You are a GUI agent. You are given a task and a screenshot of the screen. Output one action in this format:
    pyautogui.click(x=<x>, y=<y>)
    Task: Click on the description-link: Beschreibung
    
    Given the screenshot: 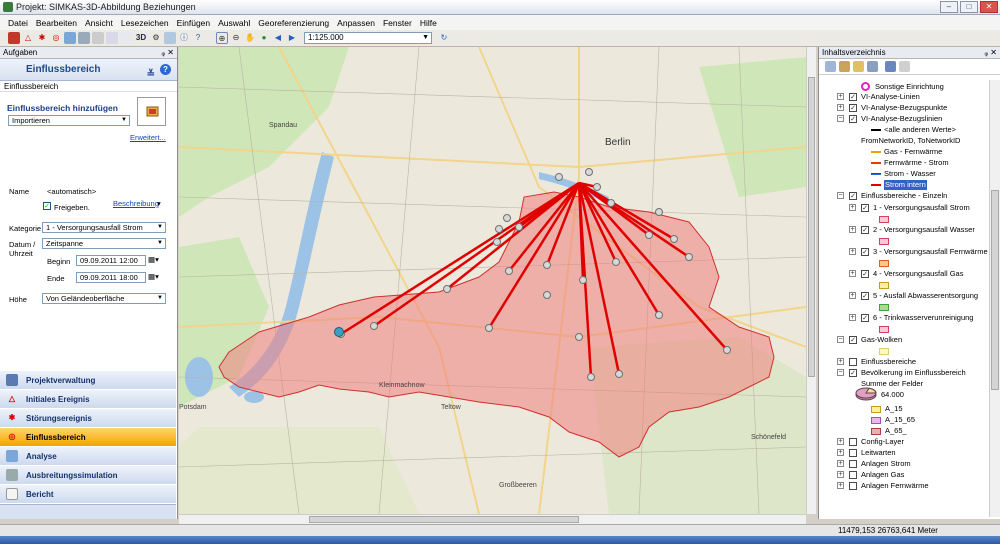 What is the action you would take?
    pyautogui.click(x=136, y=203)
    